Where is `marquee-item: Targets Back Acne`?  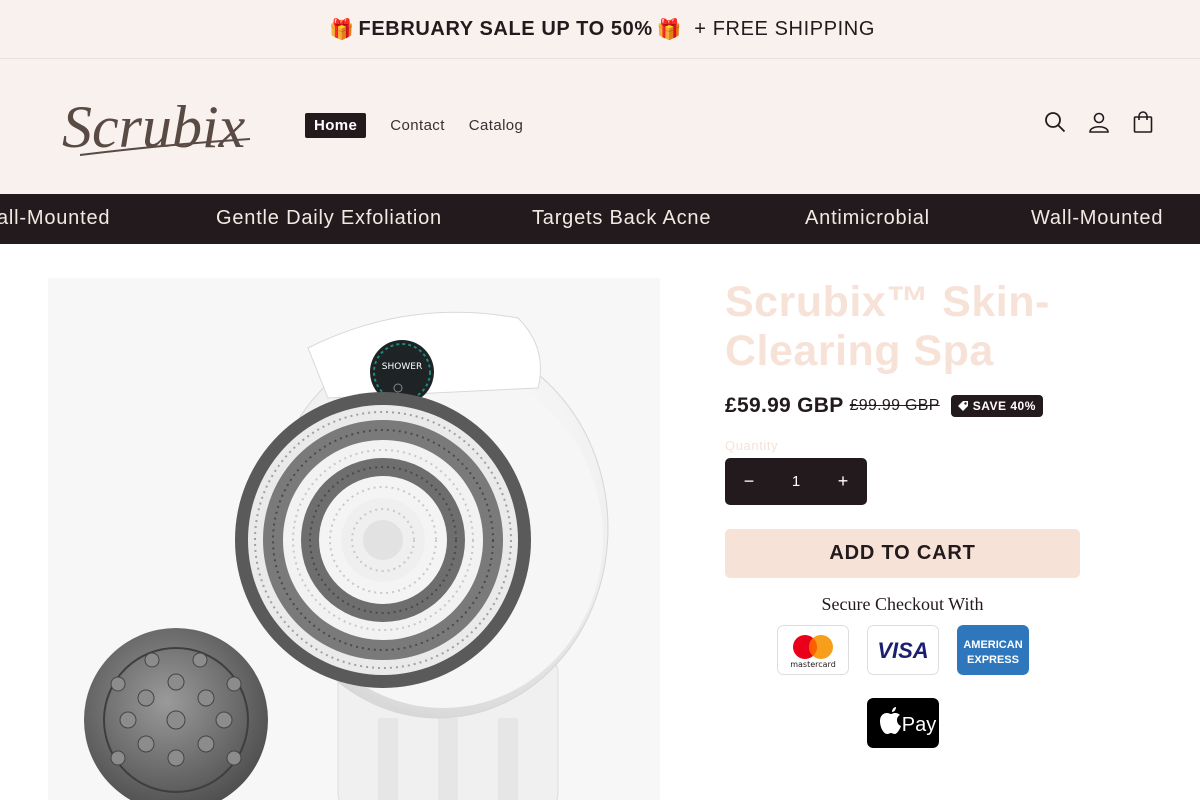
marquee-item: Targets Back Acne is located at coordinates (622, 218).